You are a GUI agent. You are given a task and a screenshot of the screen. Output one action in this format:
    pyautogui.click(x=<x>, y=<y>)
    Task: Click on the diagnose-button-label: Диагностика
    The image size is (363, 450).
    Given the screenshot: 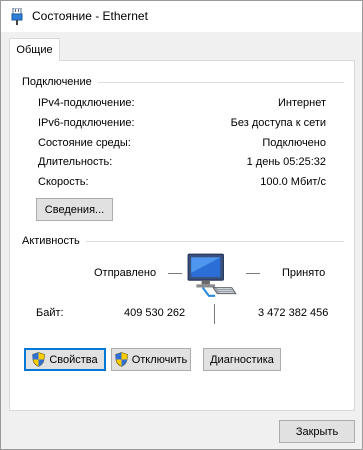 What is the action you would take?
    pyautogui.click(x=242, y=359)
    